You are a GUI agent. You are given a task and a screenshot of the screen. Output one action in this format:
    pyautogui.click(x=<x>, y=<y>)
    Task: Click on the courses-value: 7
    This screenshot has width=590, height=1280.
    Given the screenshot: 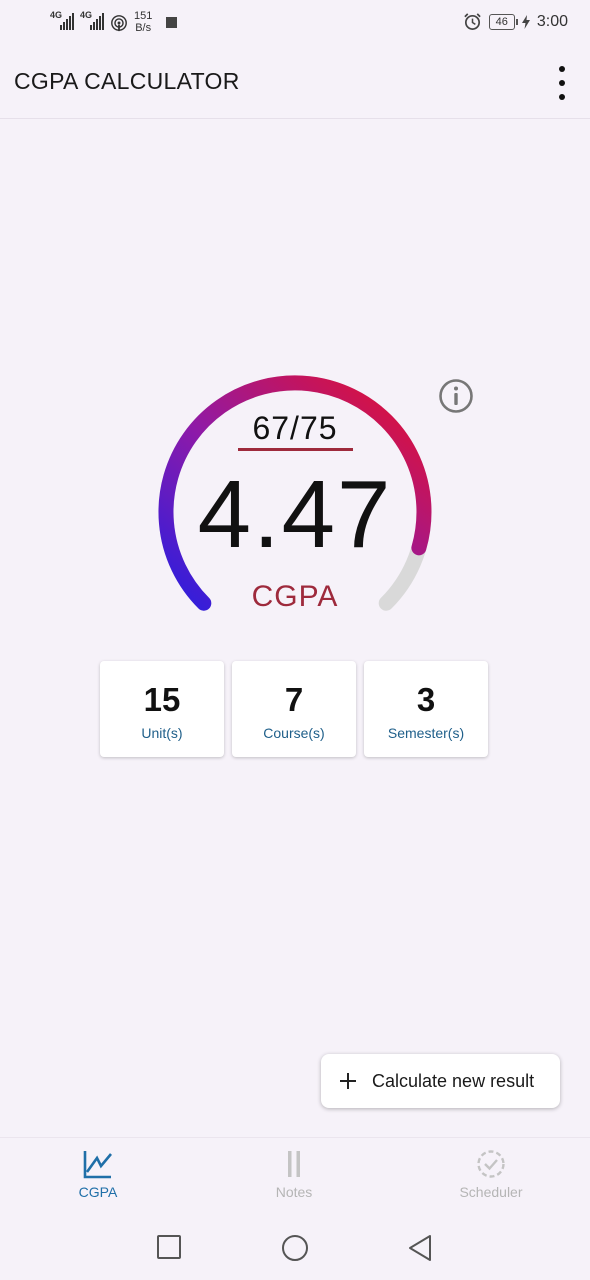 What is the action you would take?
    pyautogui.click(x=294, y=699)
    